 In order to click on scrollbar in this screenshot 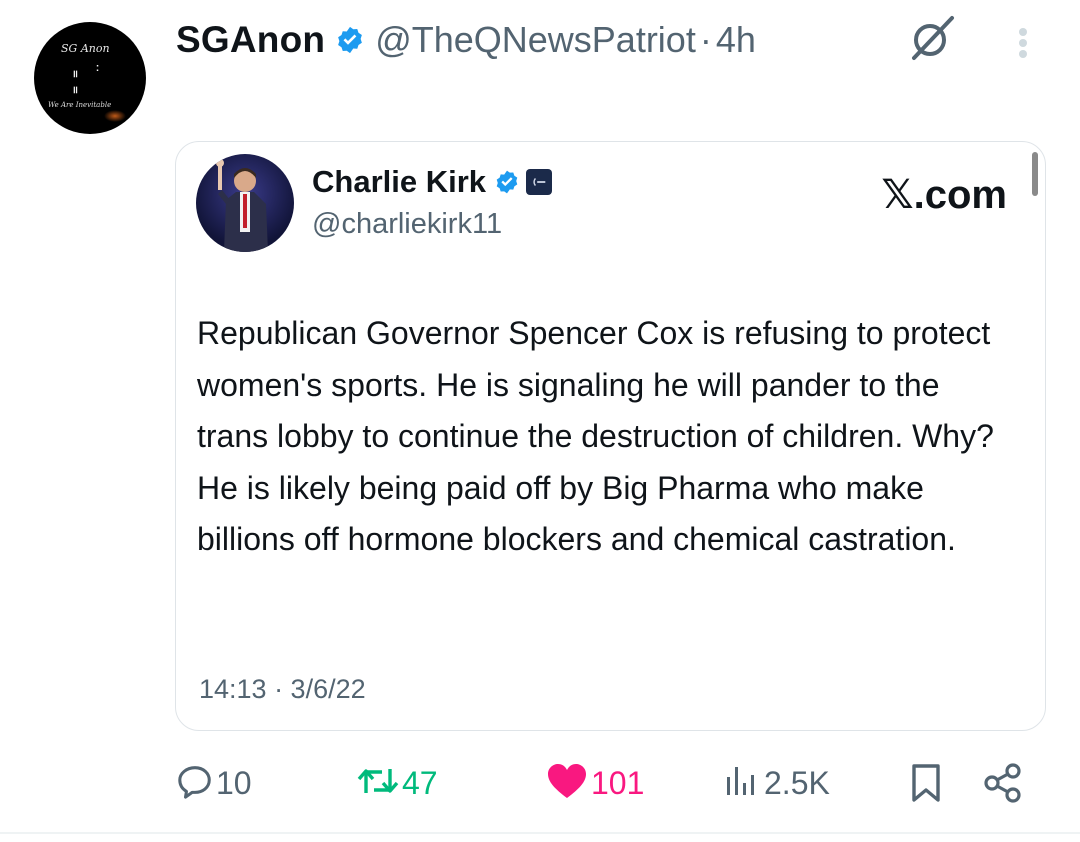, I will do `click(1035, 174)`.